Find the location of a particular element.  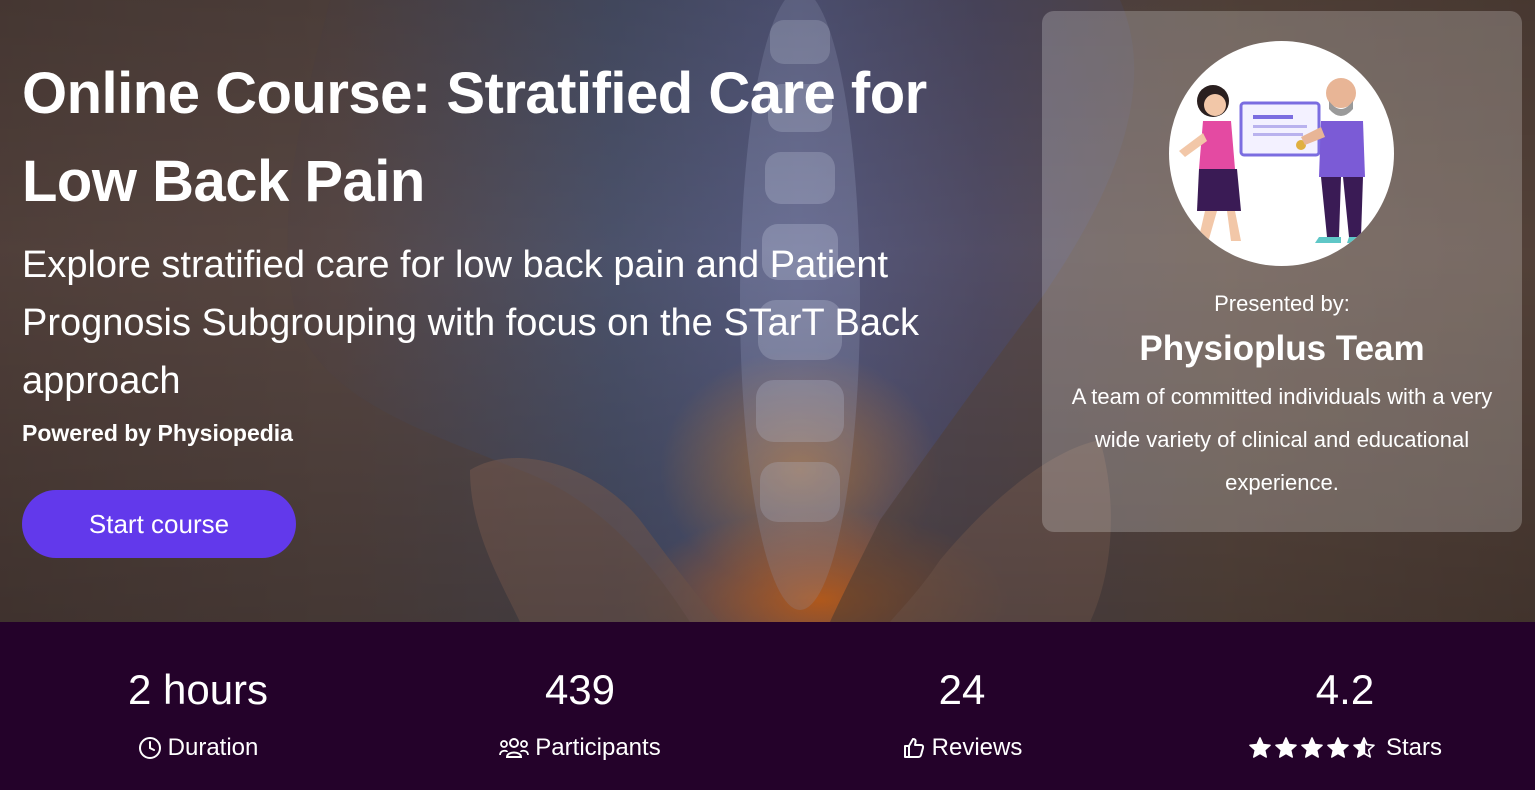

powered-by-text: Powered by Physiopedia is located at coordinates (157, 433).